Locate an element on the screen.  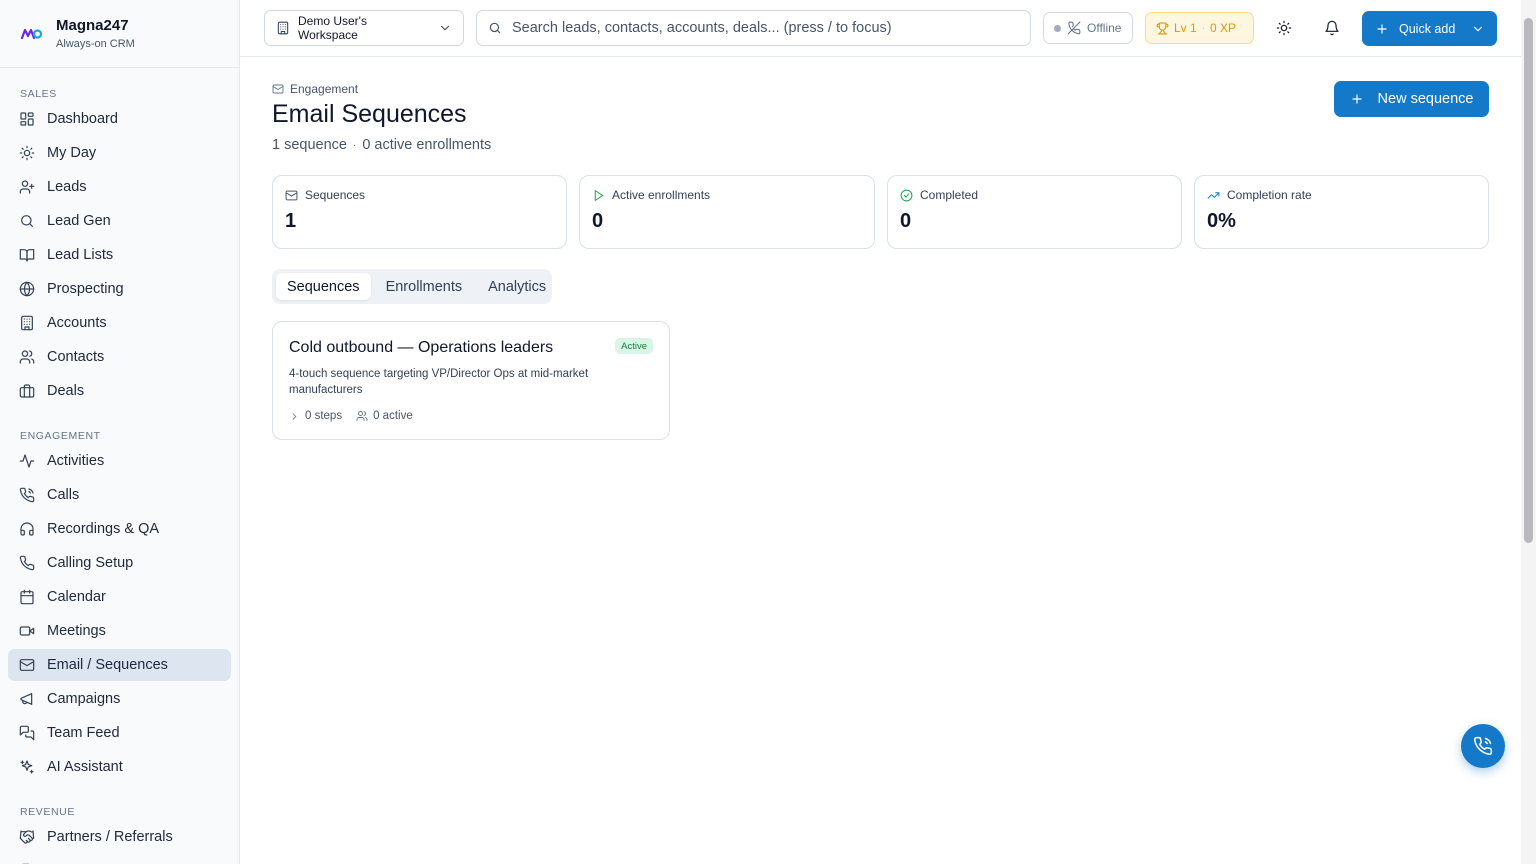
global-search is located at coordinates (753, 28).